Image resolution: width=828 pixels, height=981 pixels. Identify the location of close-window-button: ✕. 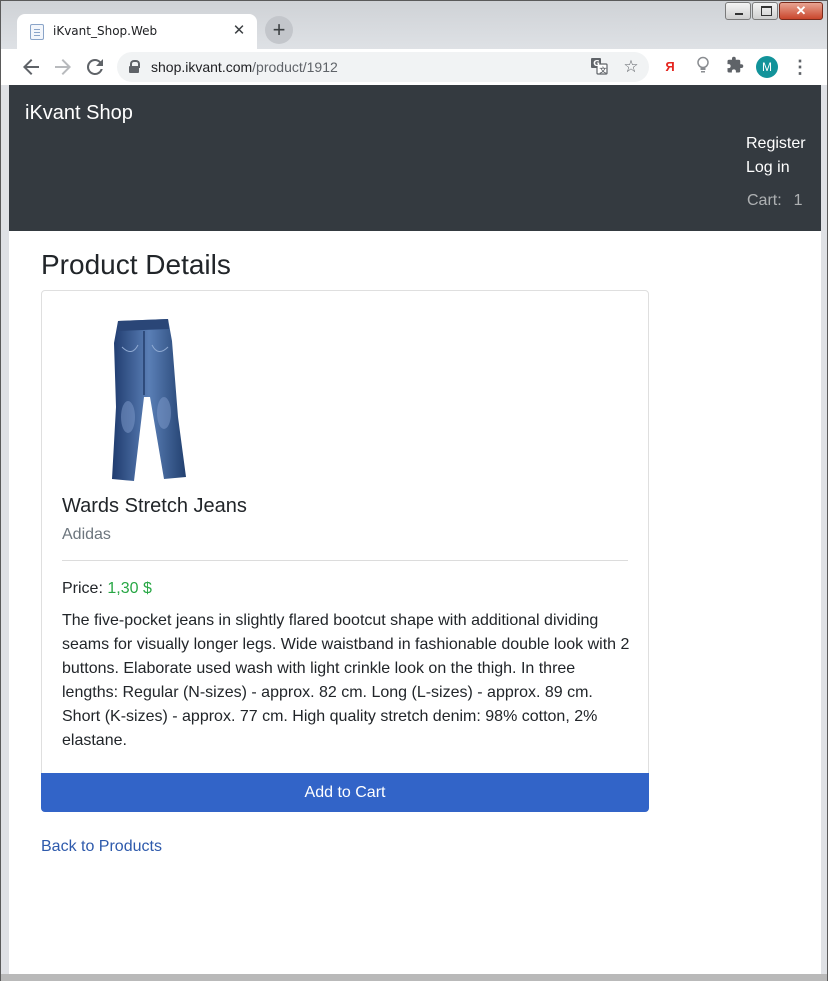
(801, 11).